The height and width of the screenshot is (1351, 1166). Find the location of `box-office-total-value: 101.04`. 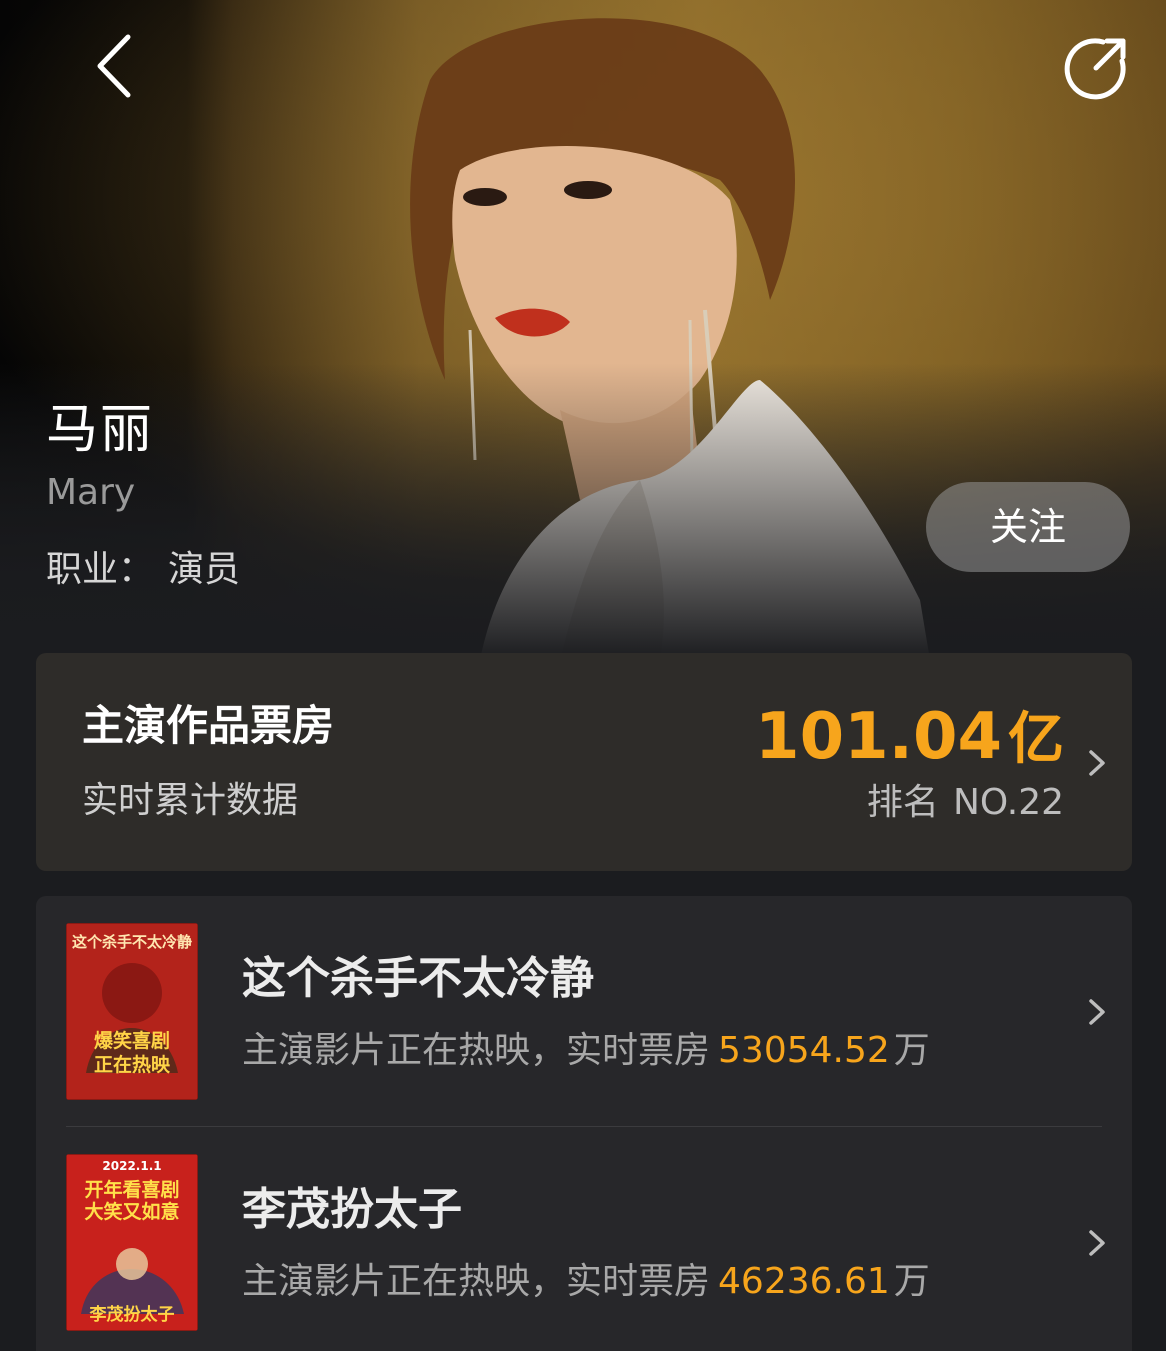

box-office-total-value: 101.04 is located at coordinates (878, 737).